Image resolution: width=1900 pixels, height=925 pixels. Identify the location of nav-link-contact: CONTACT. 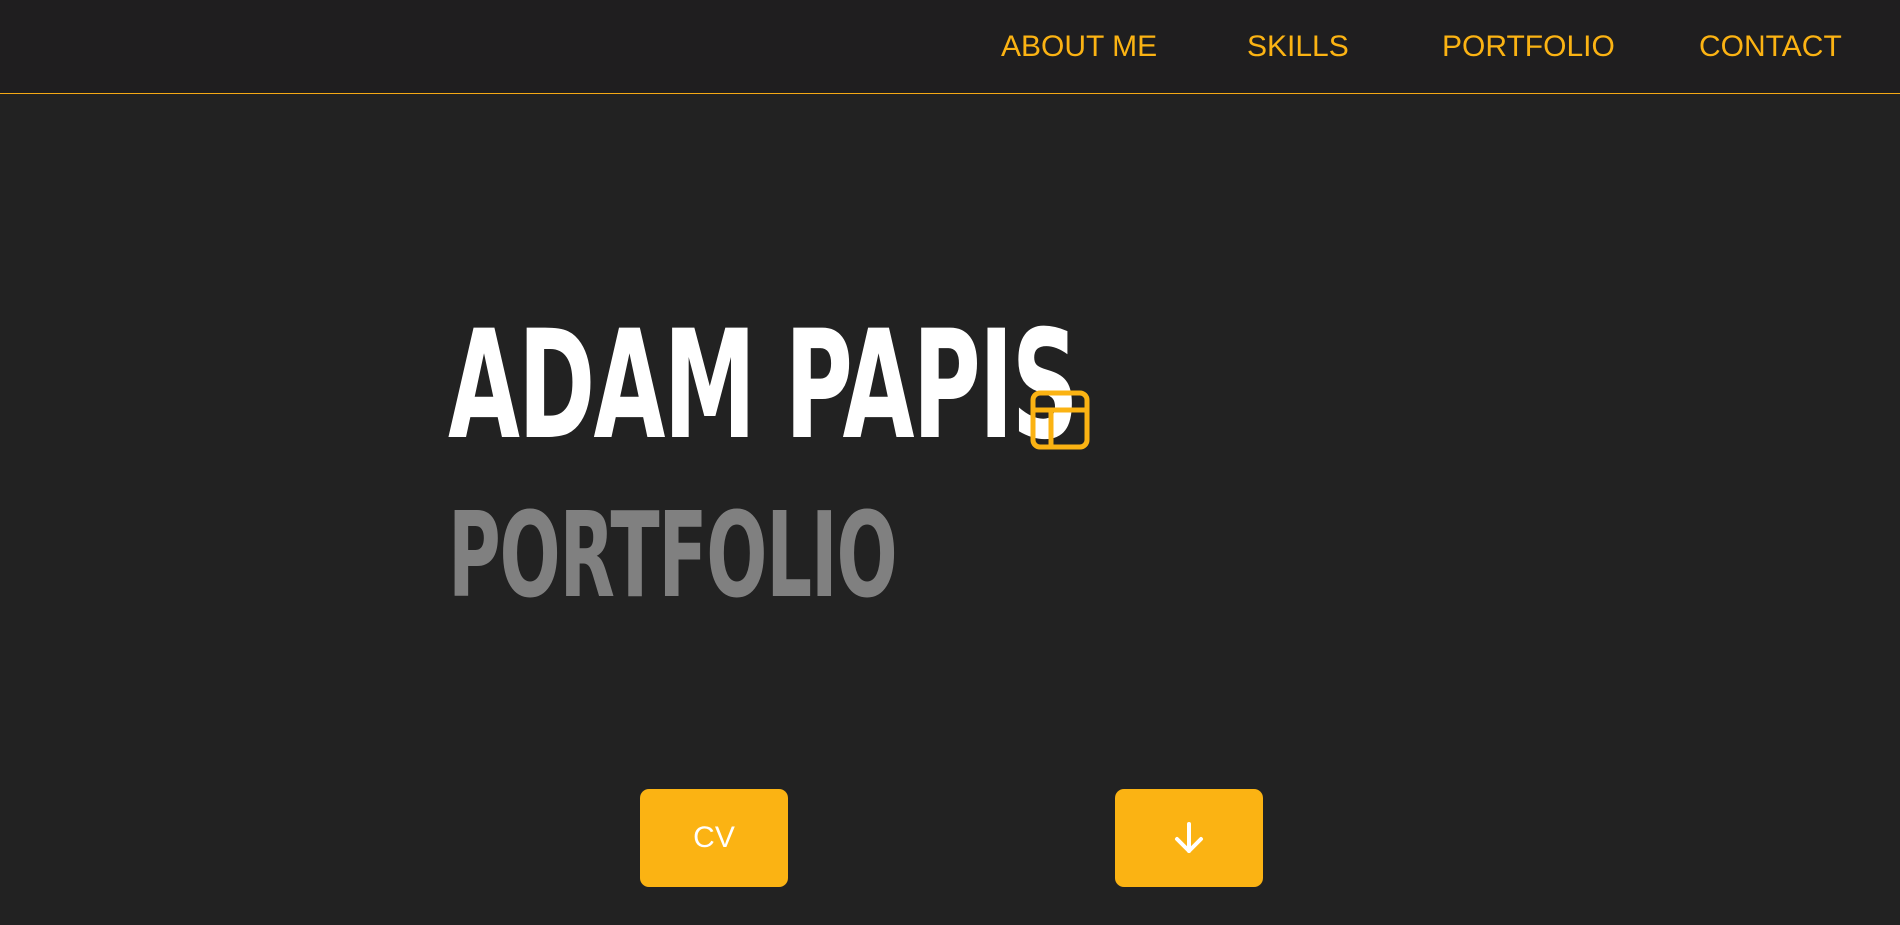
(1770, 47).